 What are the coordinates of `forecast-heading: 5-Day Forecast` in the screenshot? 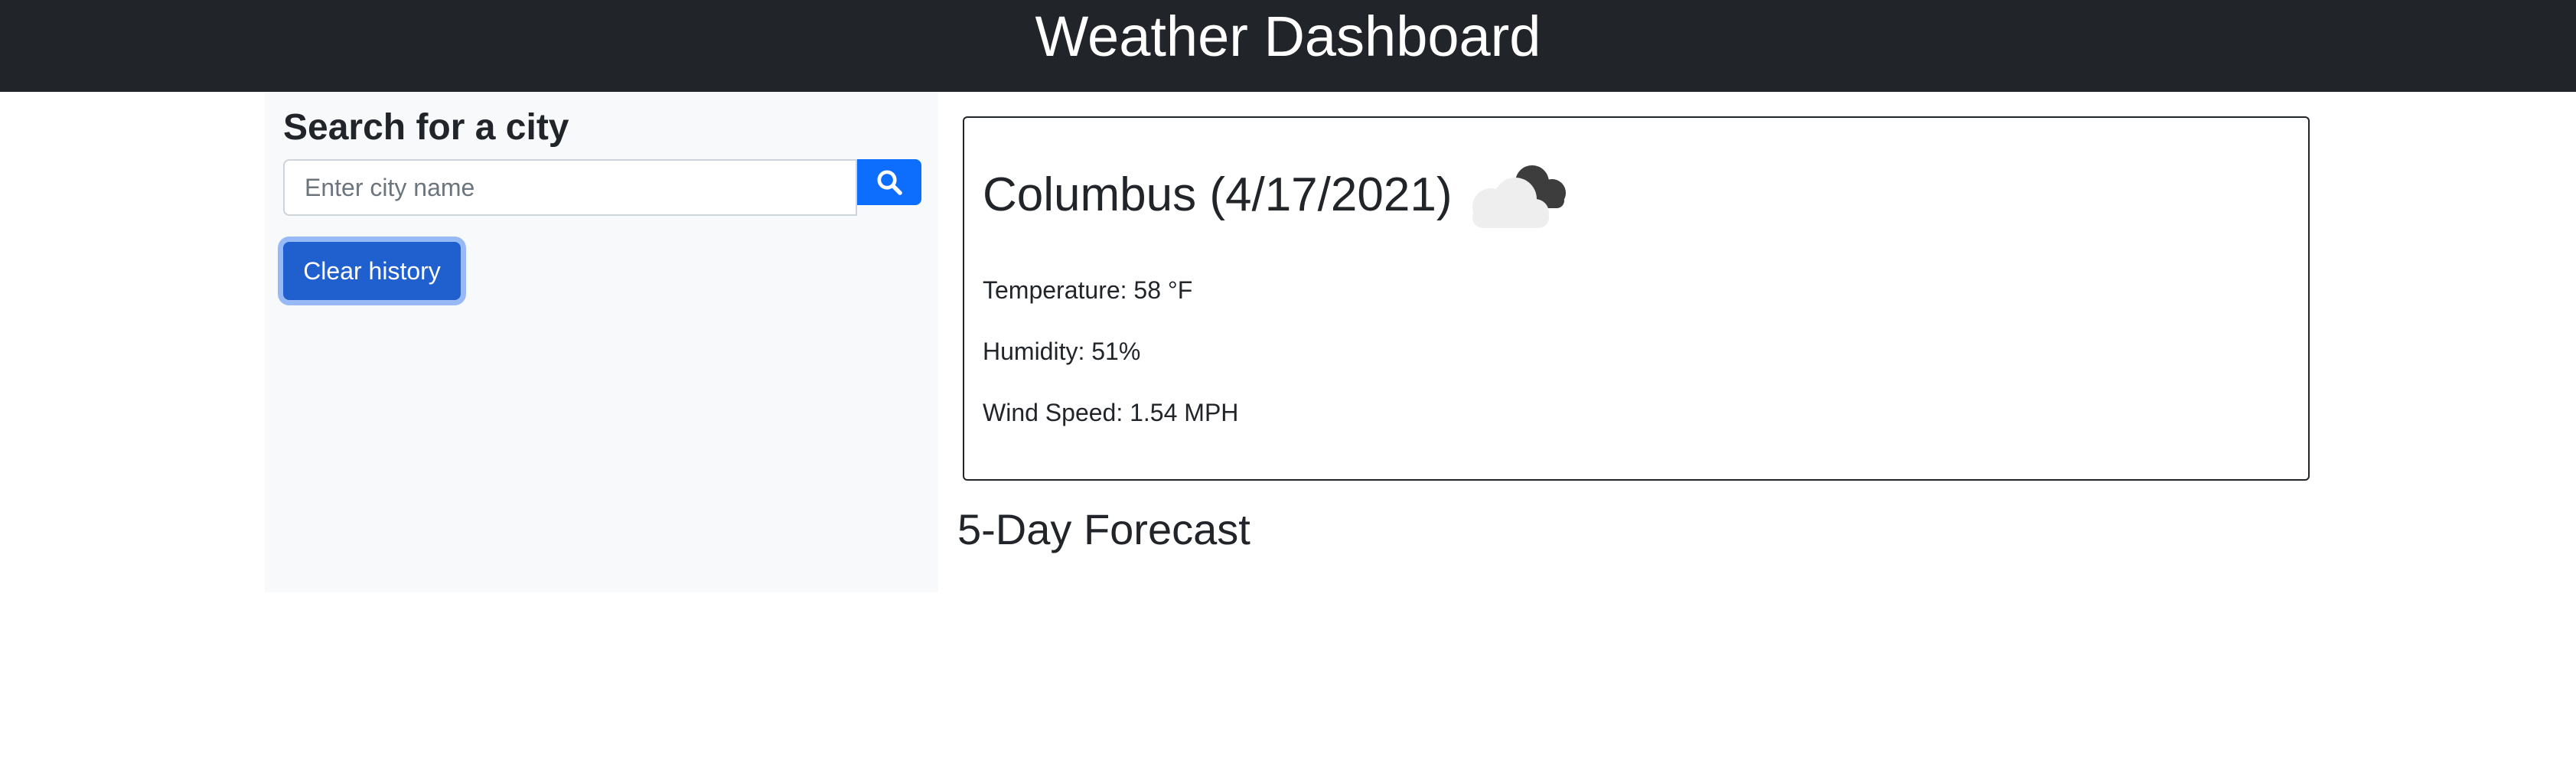 It's located at (1104, 529).